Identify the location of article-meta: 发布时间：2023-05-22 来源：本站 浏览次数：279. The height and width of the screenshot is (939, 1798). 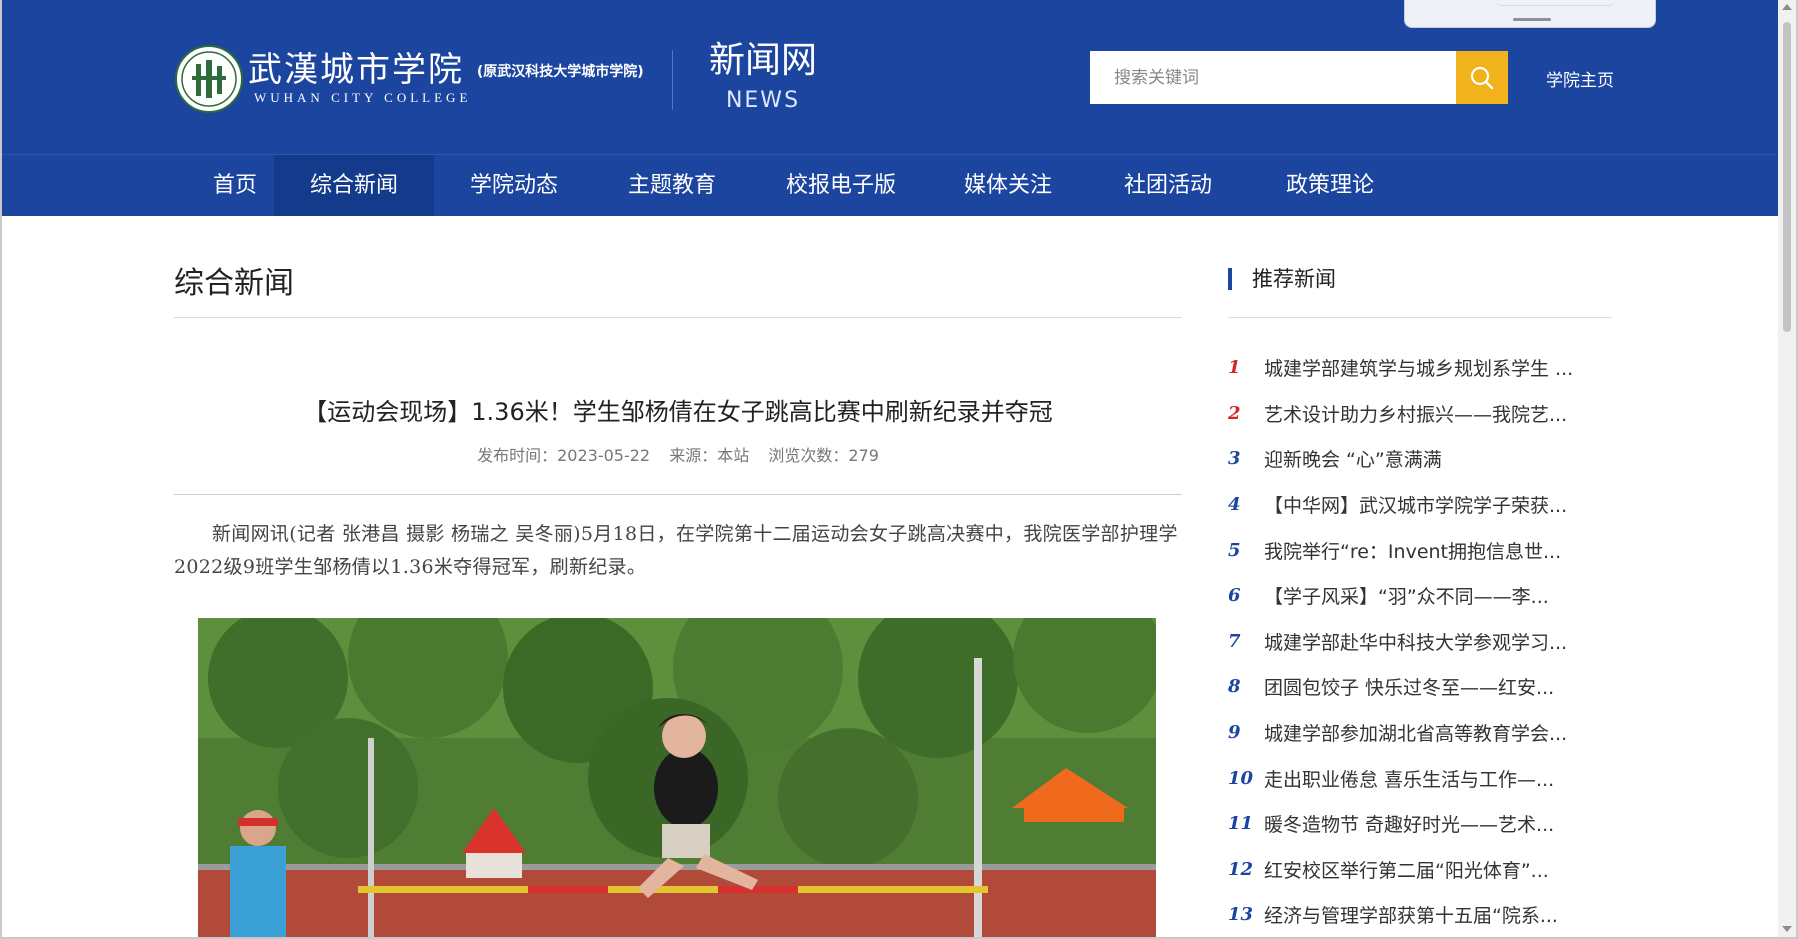
(678, 454).